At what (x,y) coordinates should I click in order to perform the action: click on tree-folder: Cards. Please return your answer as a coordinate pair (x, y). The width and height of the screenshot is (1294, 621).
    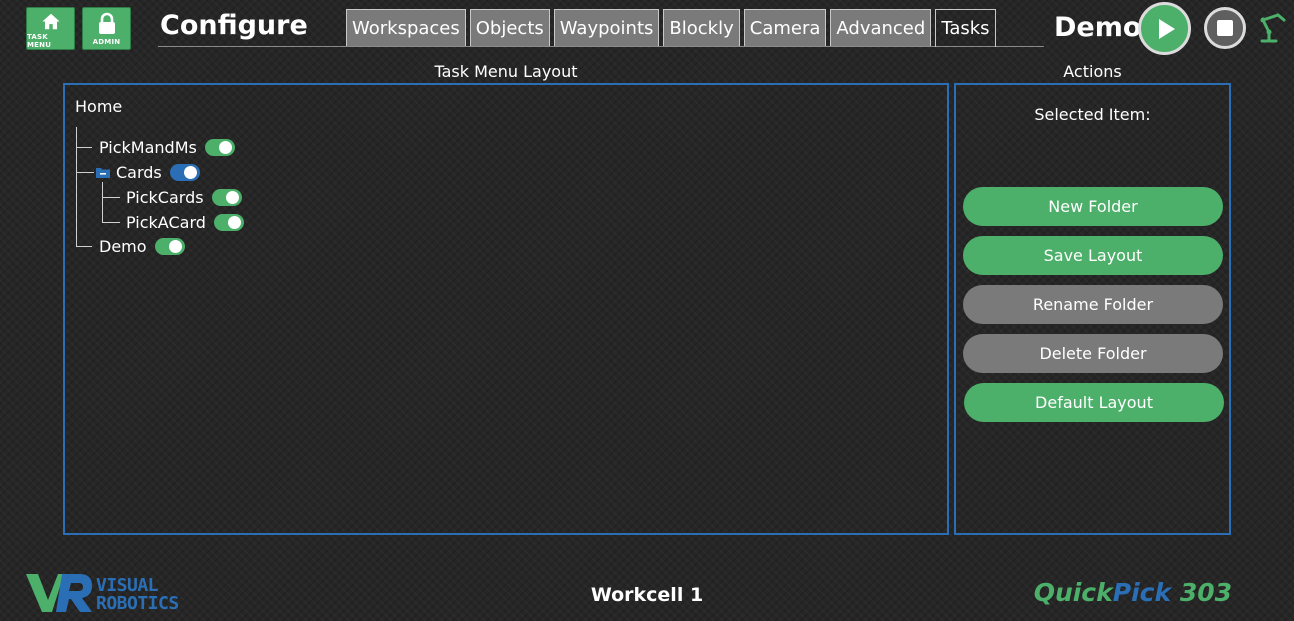
    Looking at the image, I should click on (148, 172).